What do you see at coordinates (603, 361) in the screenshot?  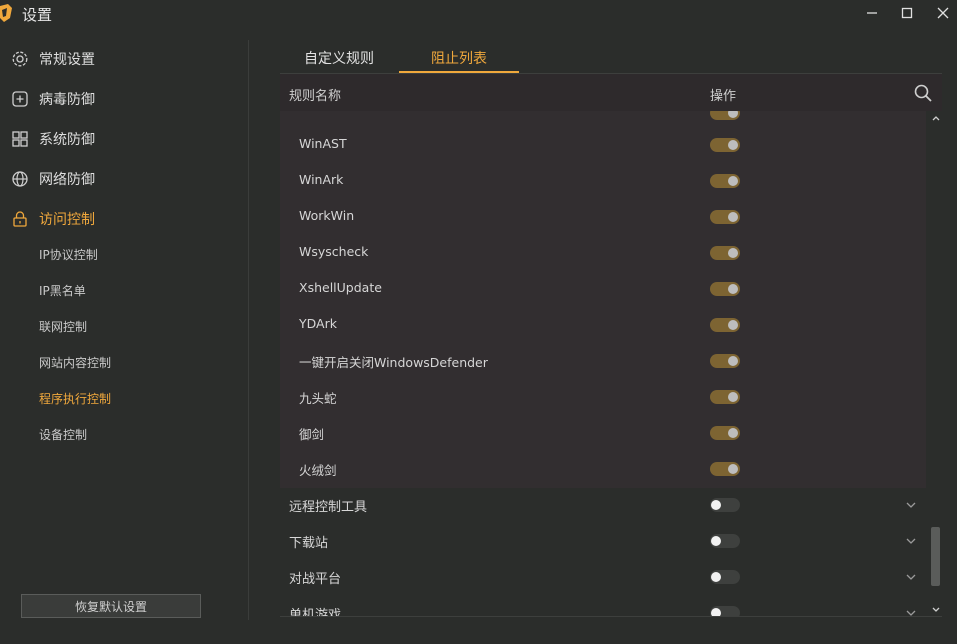 I see `table-row: 一键开启关闭WindowsDefender` at bounding box center [603, 361].